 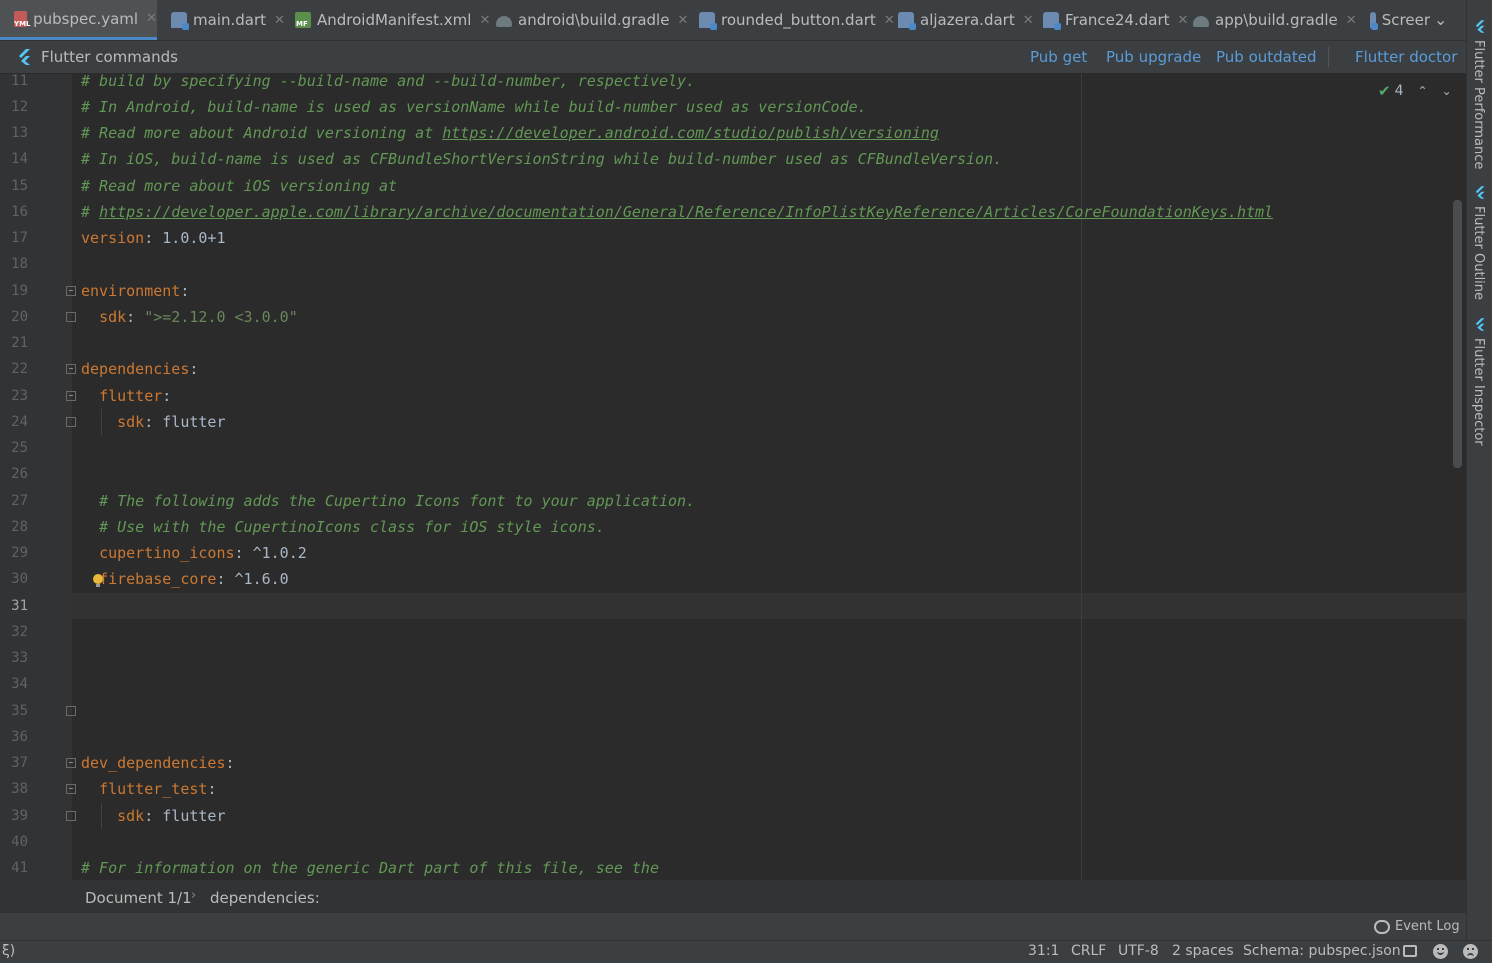 I want to click on inspection-widget: ✔ 4 ⌃ ⌄, so click(x=1415, y=91).